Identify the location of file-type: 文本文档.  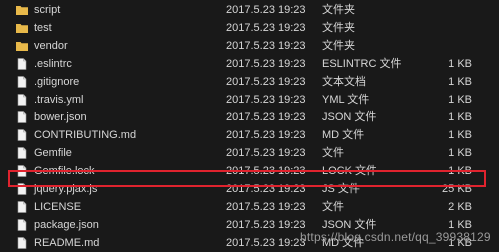
(344, 81).